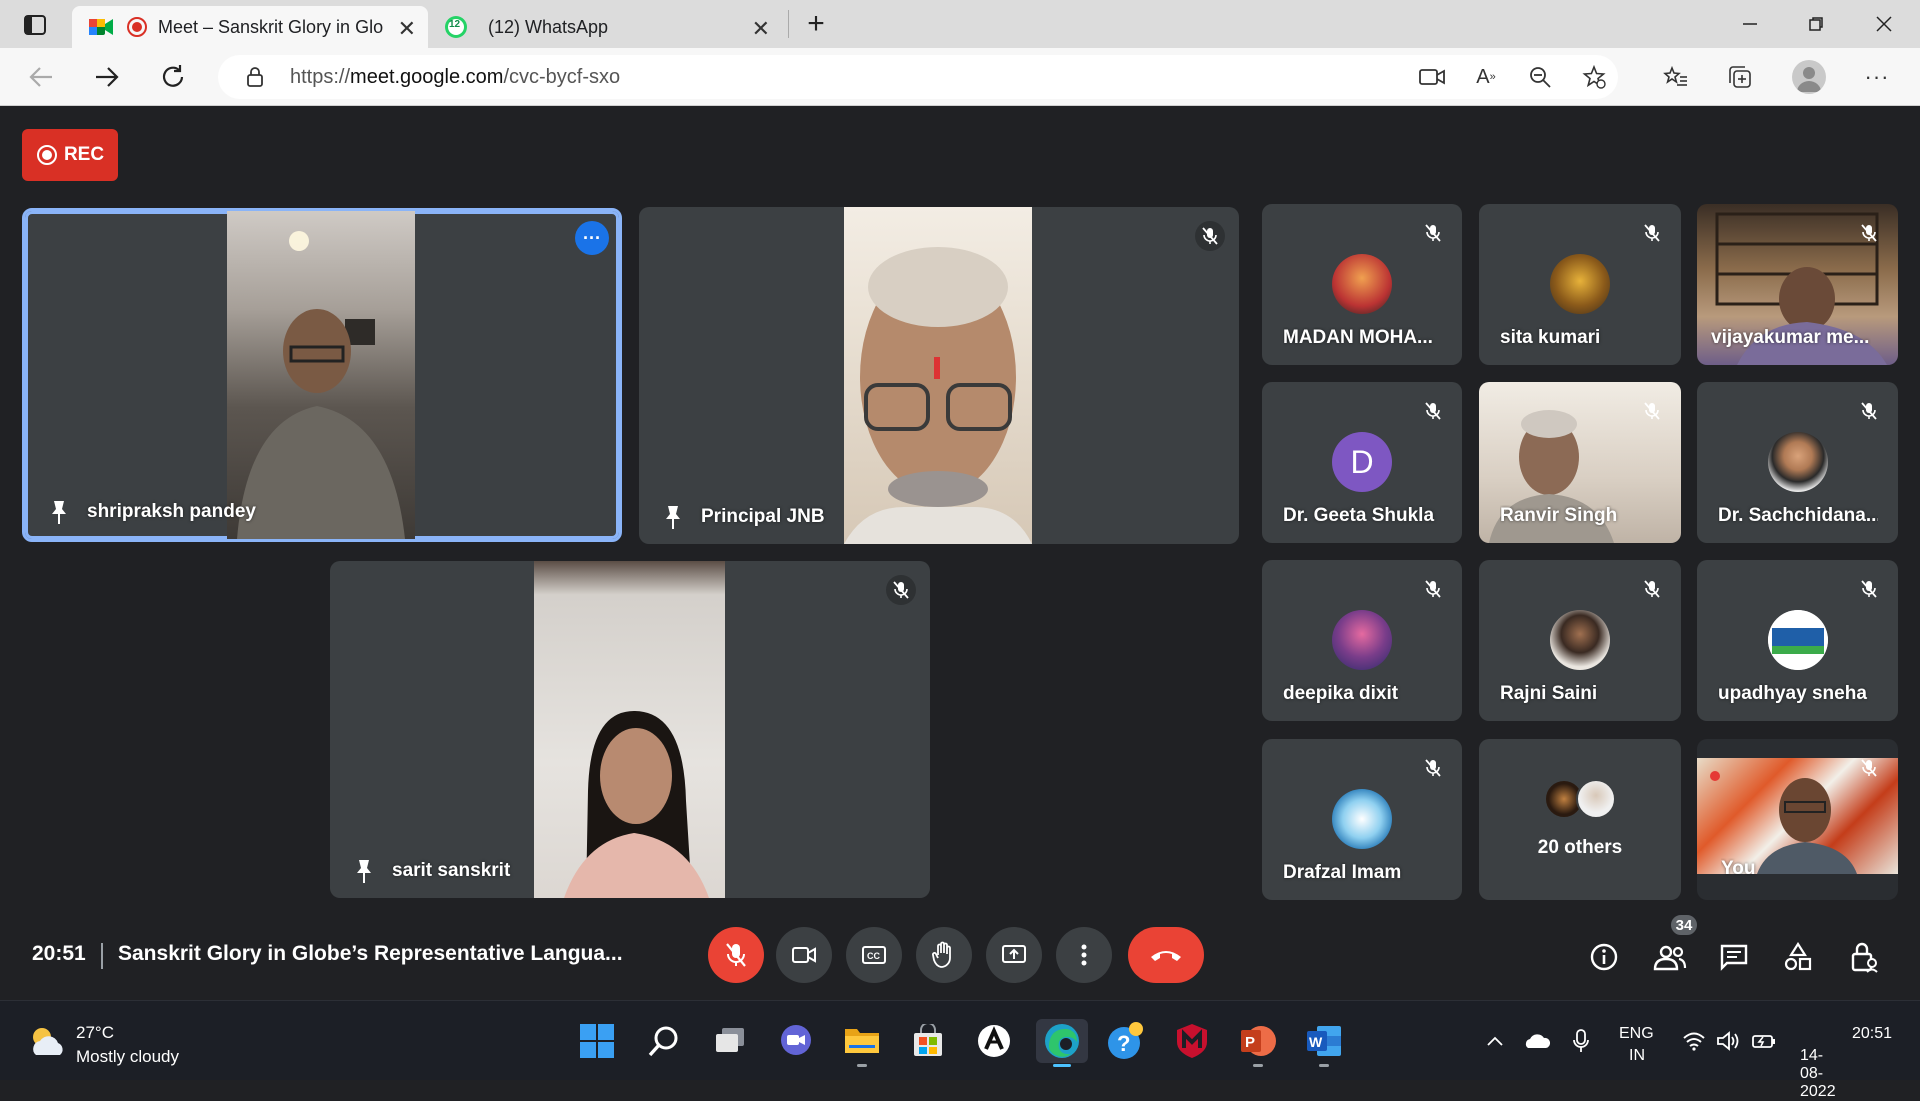  What do you see at coordinates (1580, 462) in the screenshot?
I see `participant-tile: Ranvir Singh` at bounding box center [1580, 462].